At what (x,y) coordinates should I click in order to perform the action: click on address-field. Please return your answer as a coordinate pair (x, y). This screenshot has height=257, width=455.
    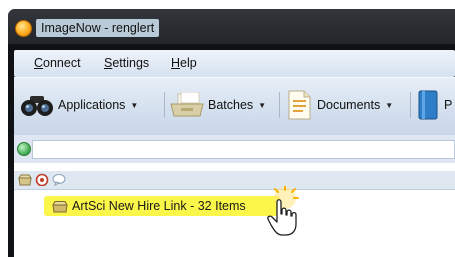
    Looking at the image, I should click on (243, 149).